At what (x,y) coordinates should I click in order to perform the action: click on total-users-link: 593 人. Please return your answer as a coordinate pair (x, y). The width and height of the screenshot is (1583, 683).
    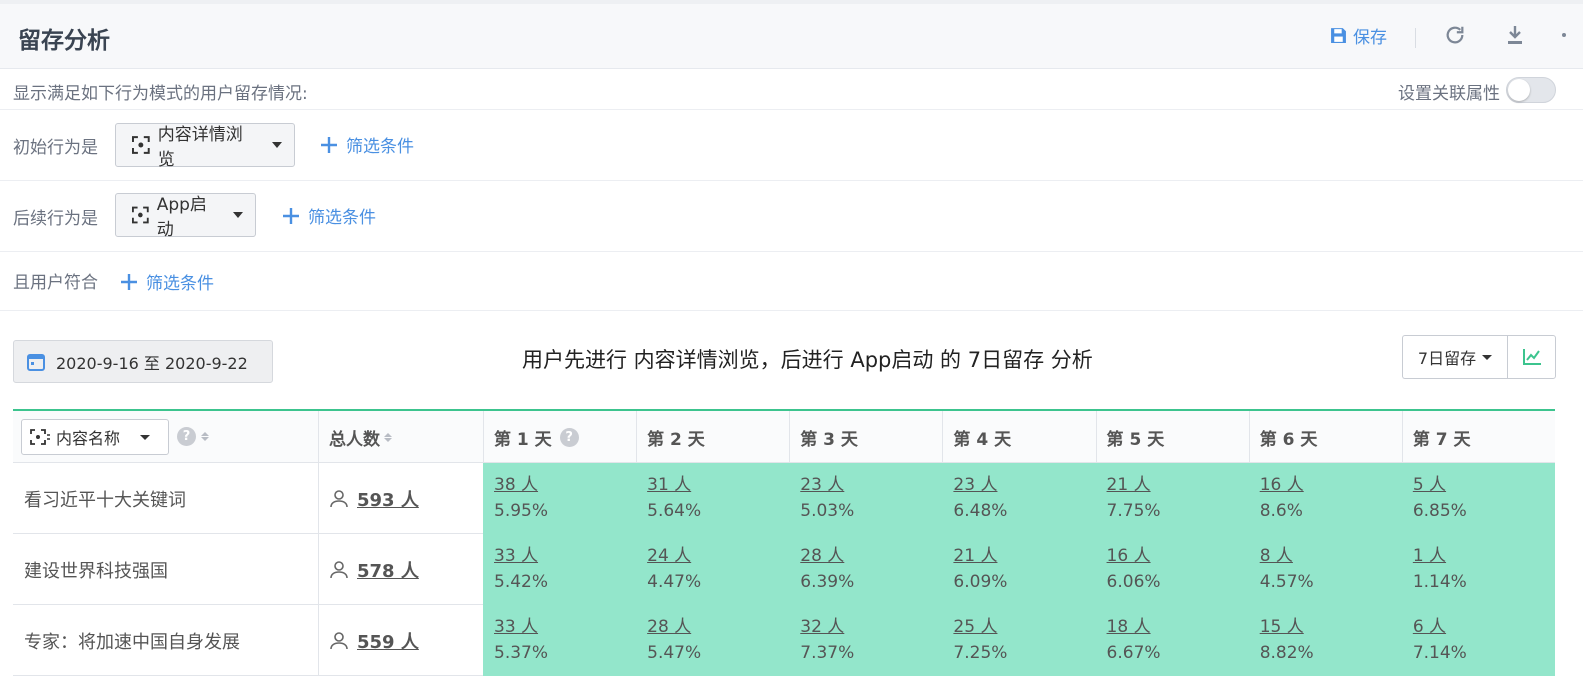
    Looking at the image, I should click on (388, 499).